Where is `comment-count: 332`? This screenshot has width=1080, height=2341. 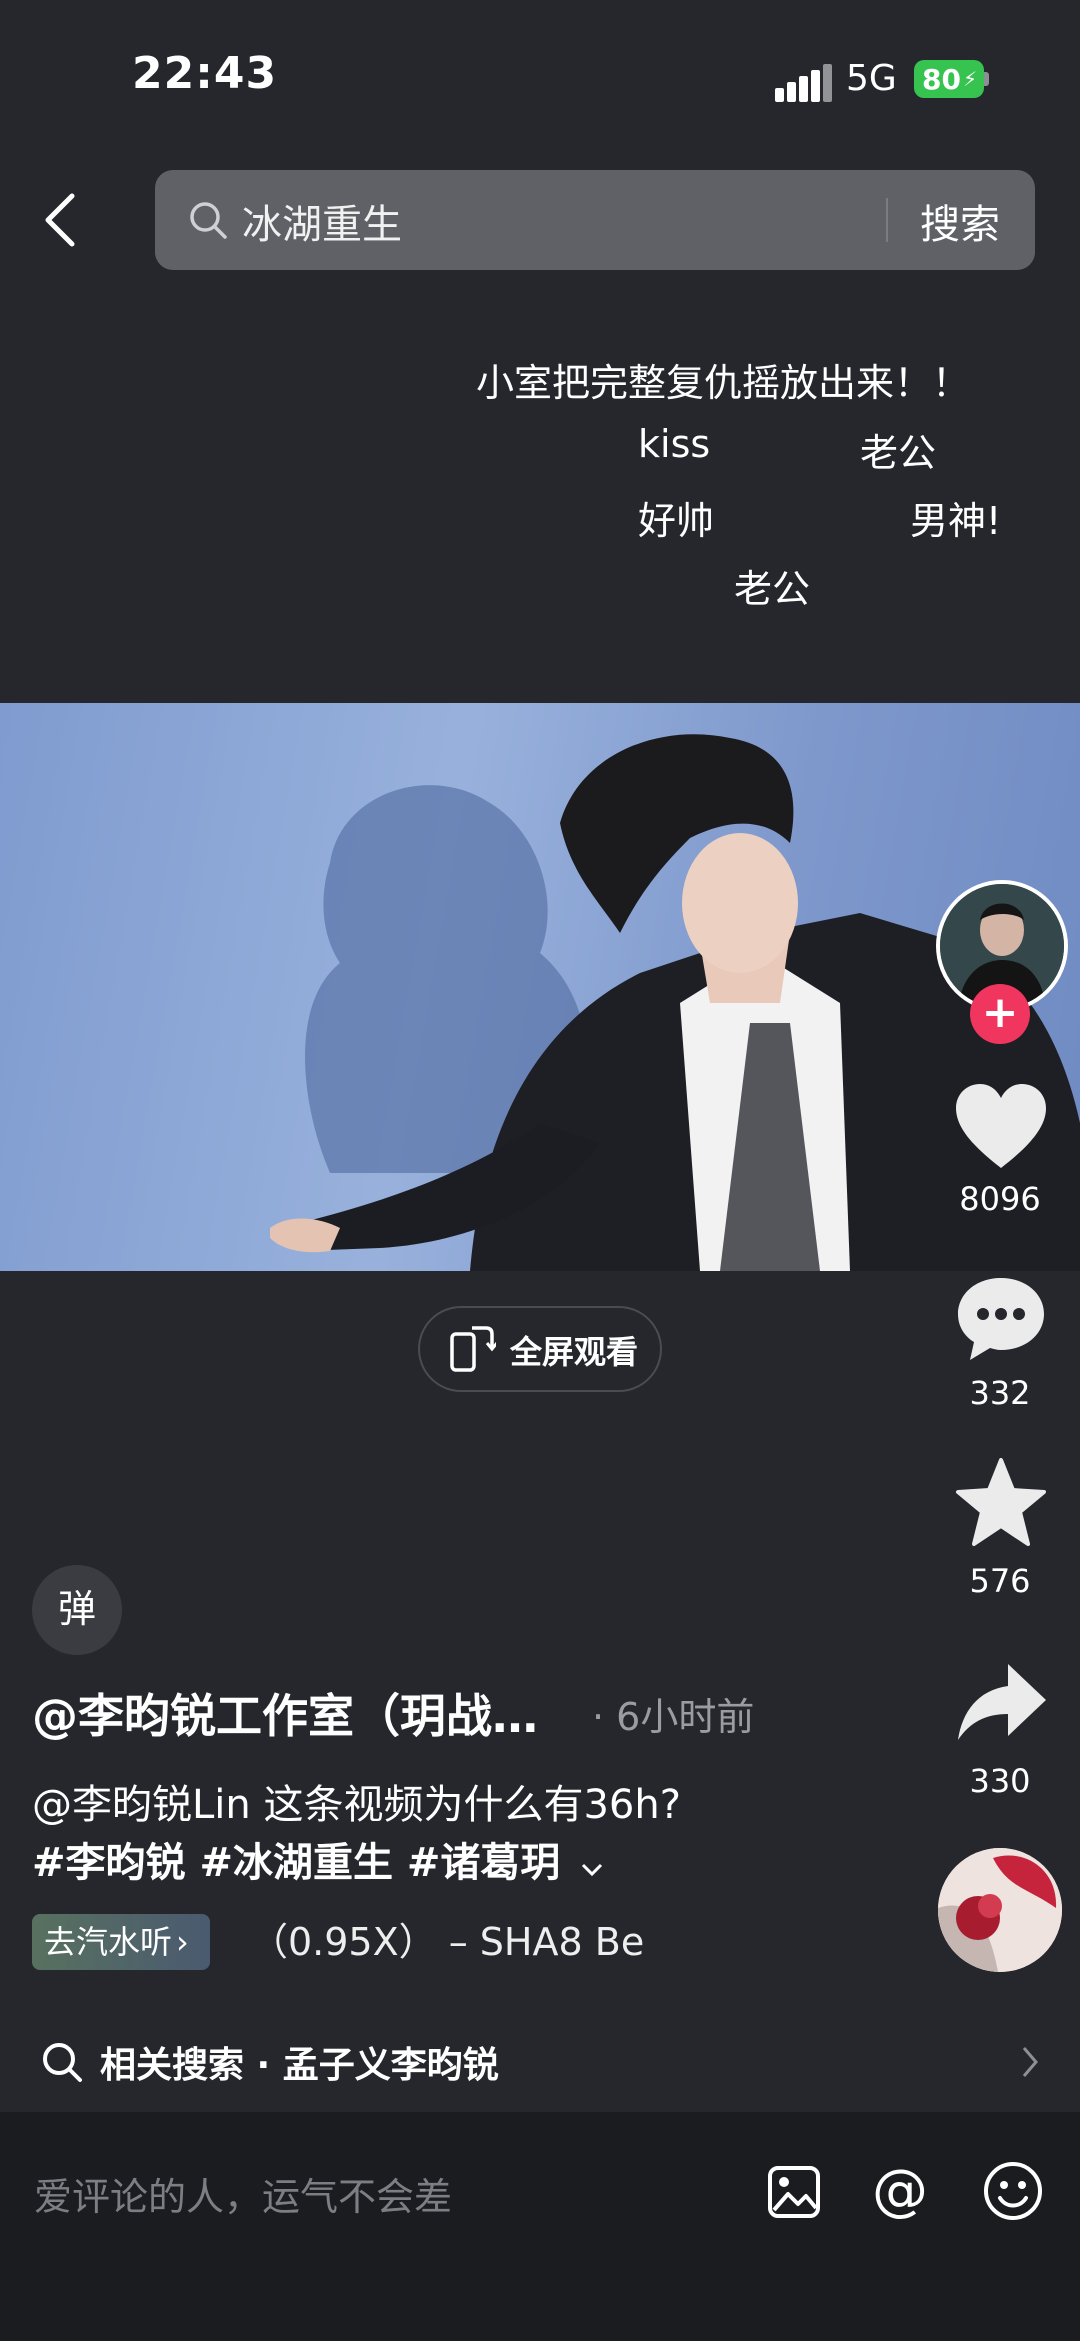 comment-count: 332 is located at coordinates (1000, 1393).